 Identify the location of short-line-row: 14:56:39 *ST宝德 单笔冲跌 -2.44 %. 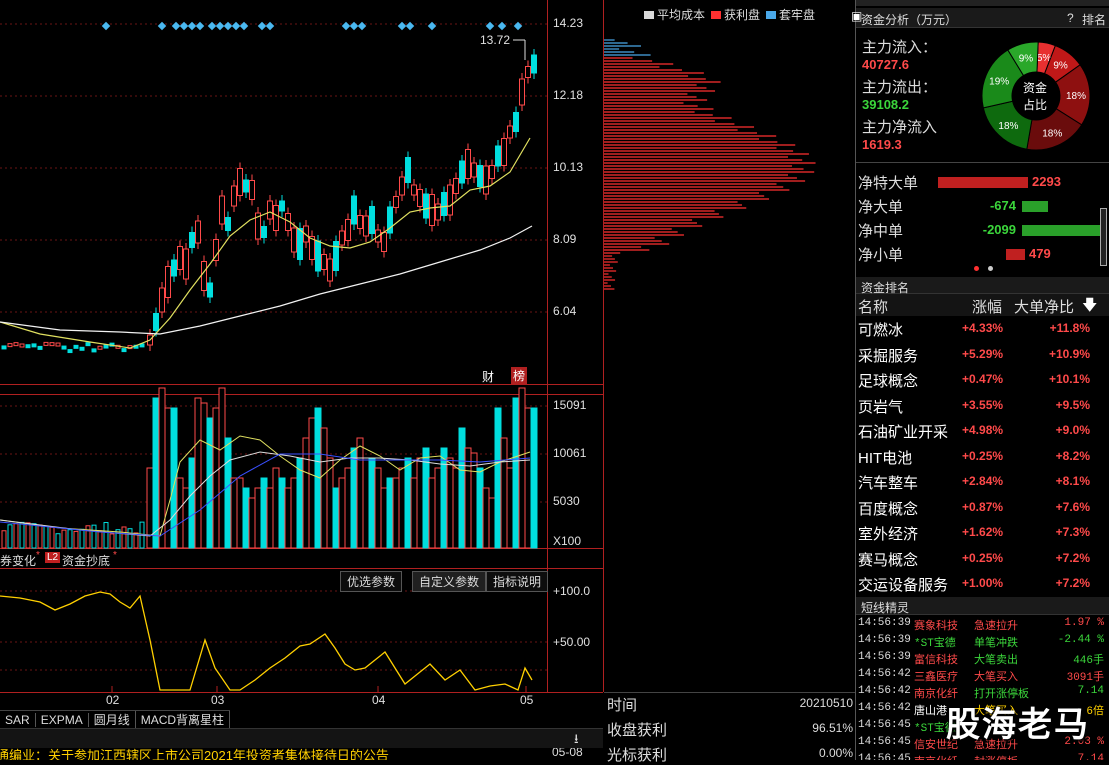
(982, 641).